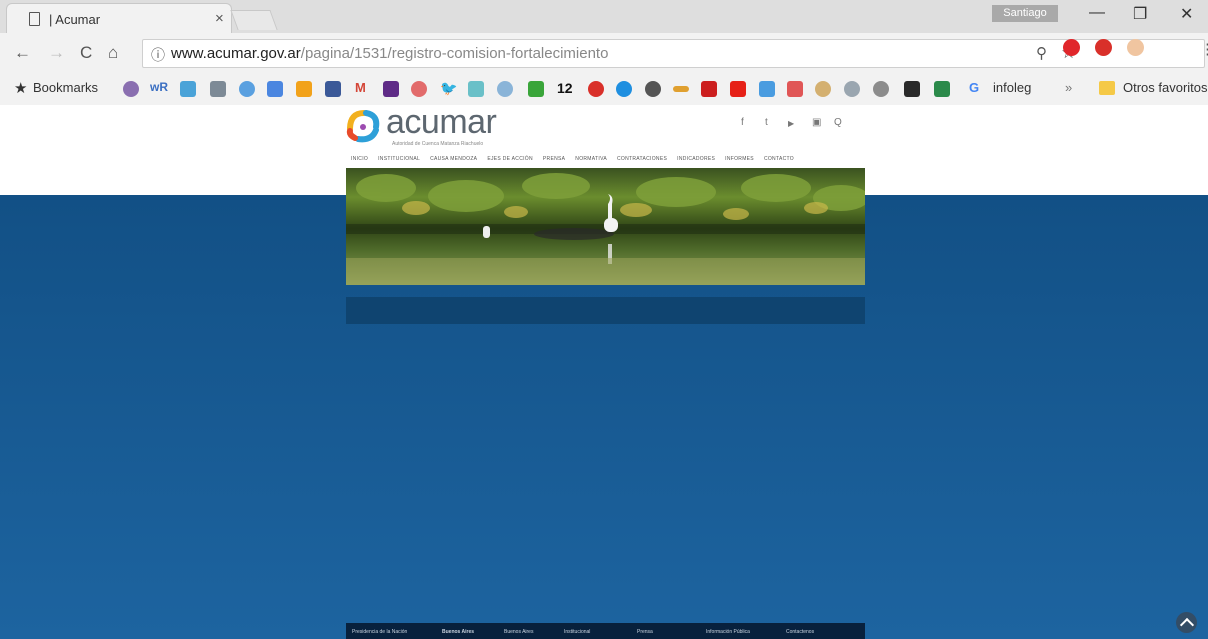 The height and width of the screenshot is (639, 1208). I want to click on nav-item-causa-mendoza: CAUSA MENDOZA, so click(453, 159).